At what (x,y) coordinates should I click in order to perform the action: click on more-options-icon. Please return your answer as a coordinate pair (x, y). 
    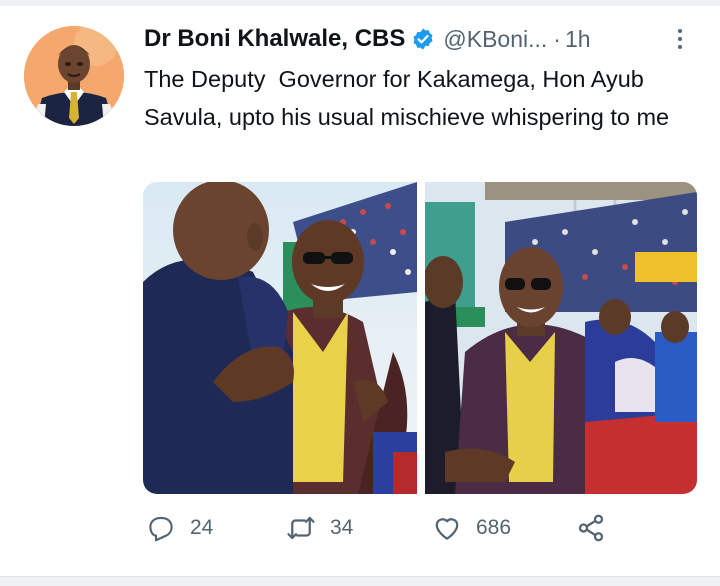
    Looking at the image, I should click on (680, 39).